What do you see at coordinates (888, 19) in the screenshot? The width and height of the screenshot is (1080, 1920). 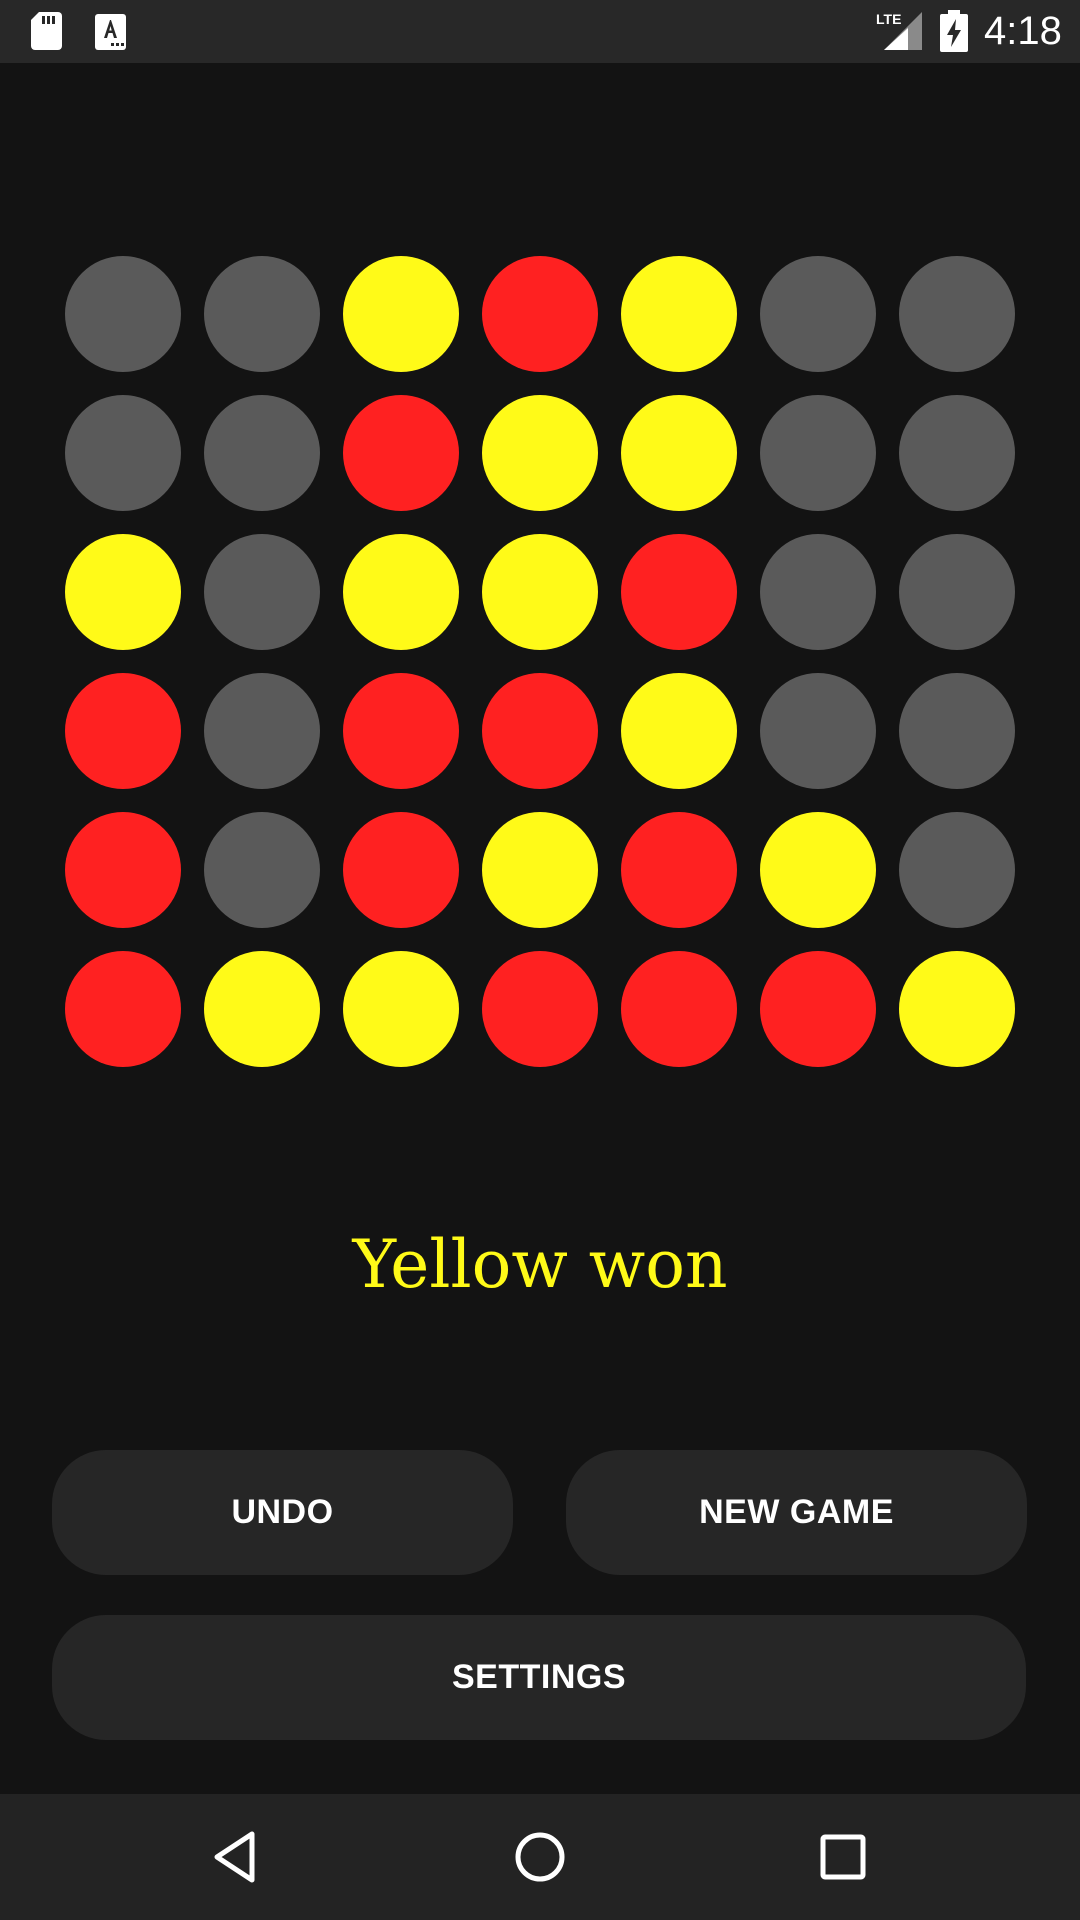 I see `lte-label: LTE` at bounding box center [888, 19].